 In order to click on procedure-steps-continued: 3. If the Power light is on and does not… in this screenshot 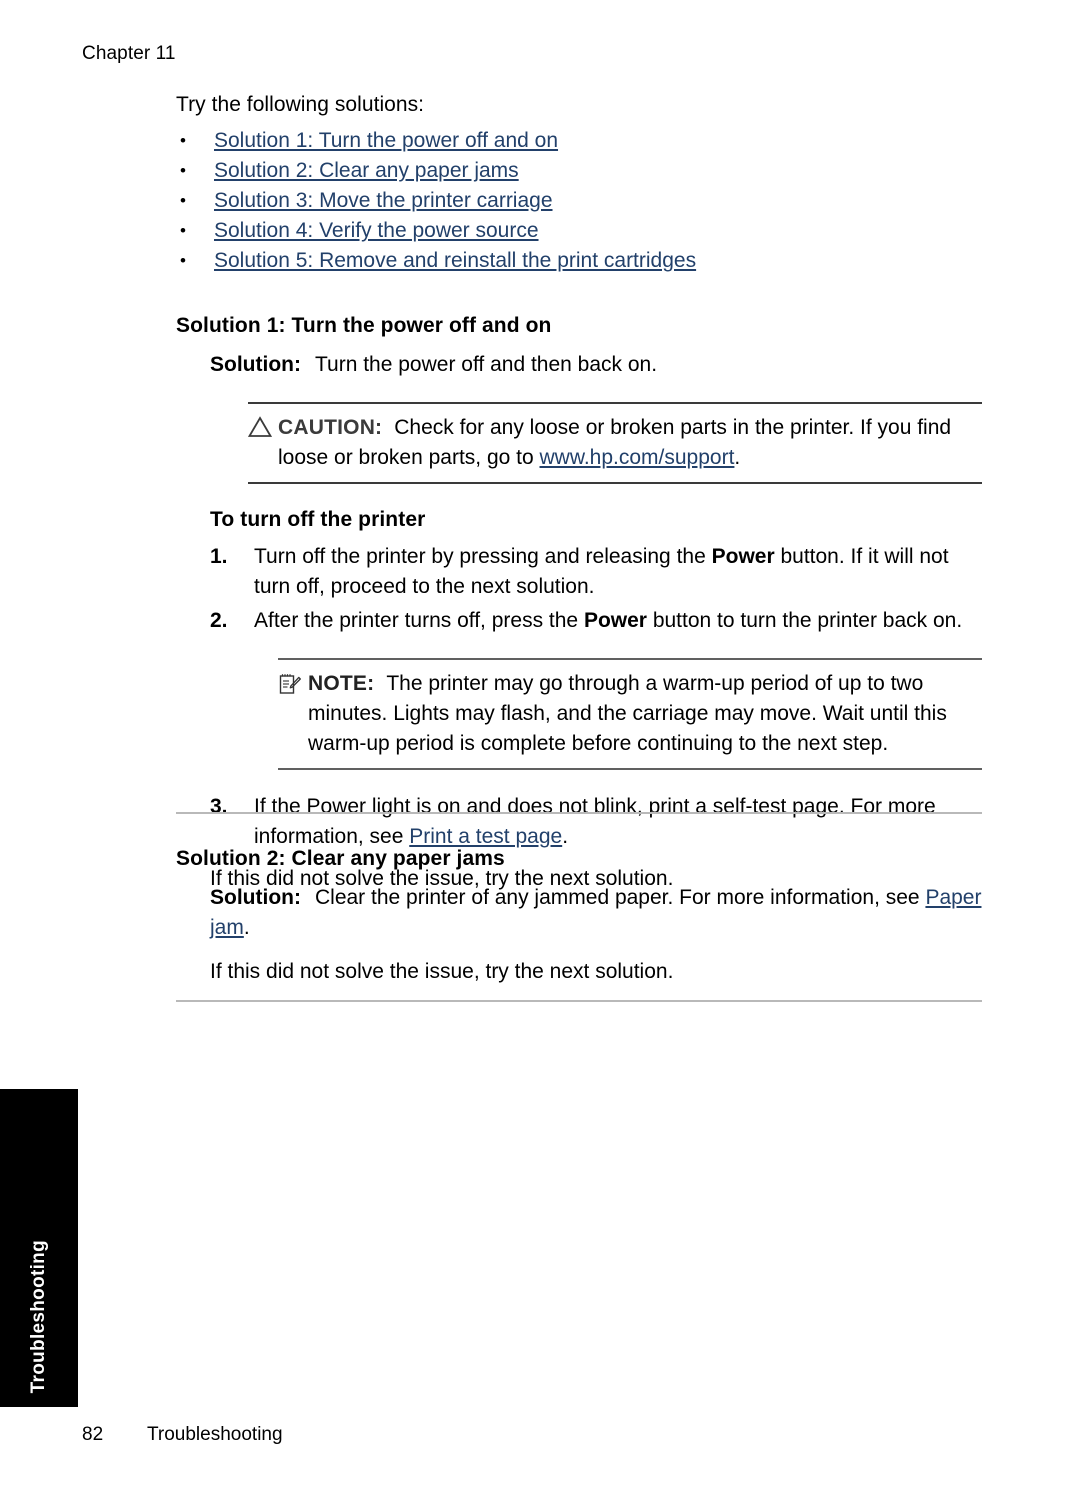, I will do `click(596, 822)`.